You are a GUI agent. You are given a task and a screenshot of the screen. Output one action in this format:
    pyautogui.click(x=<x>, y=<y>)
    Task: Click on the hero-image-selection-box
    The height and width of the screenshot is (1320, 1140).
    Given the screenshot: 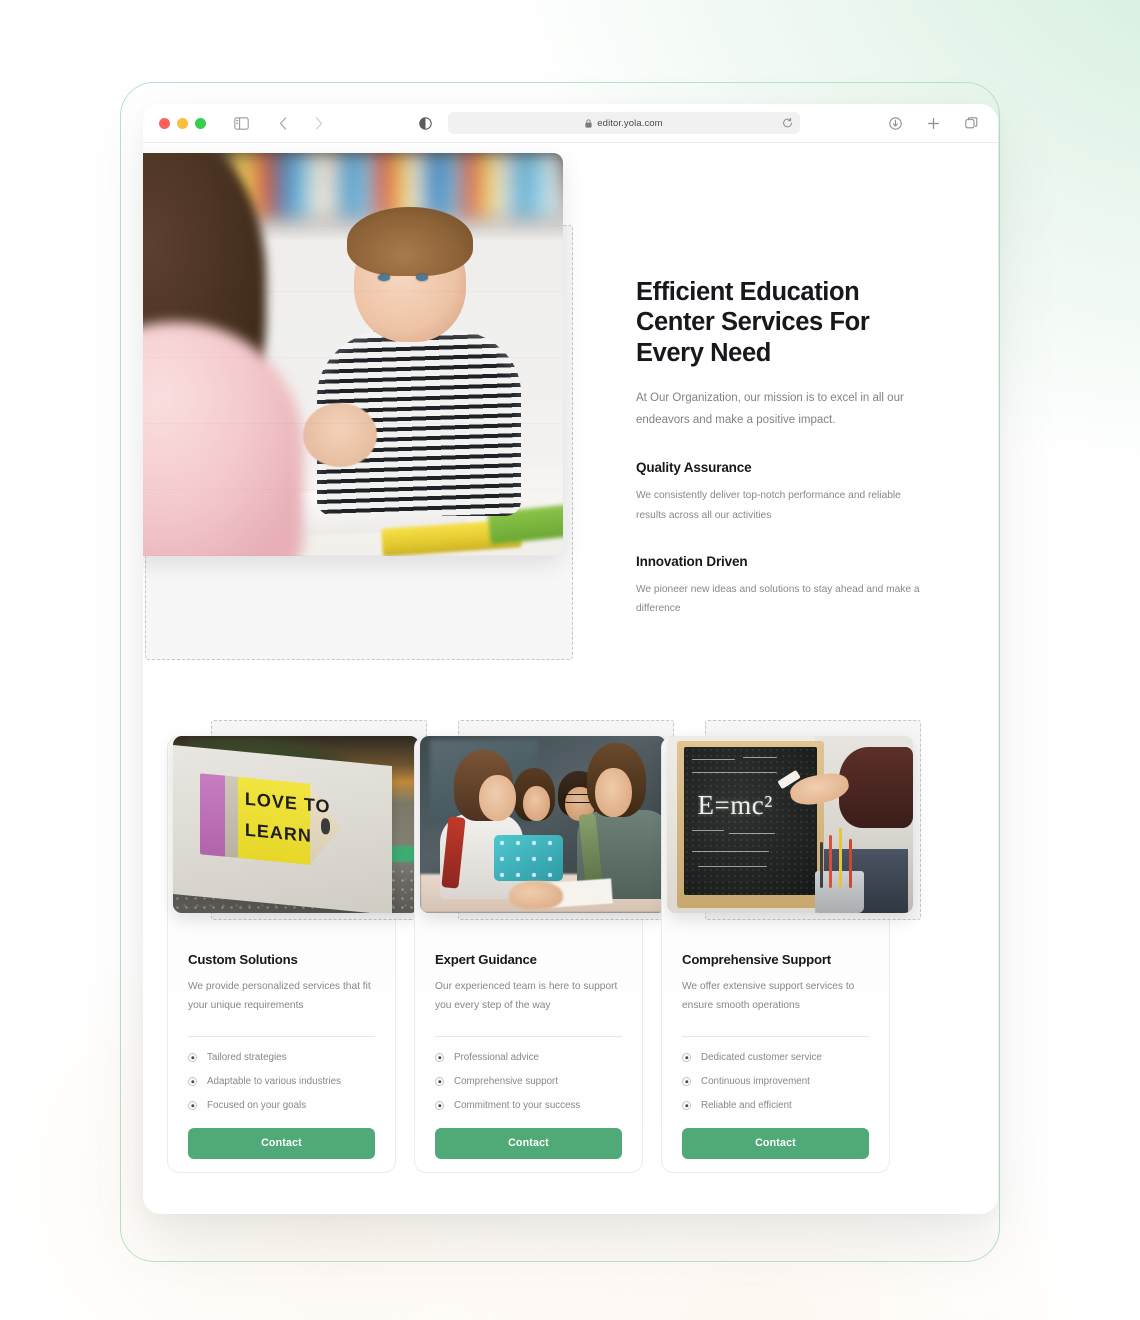 What is the action you would take?
    pyautogui.click(x=358, y=406)
    